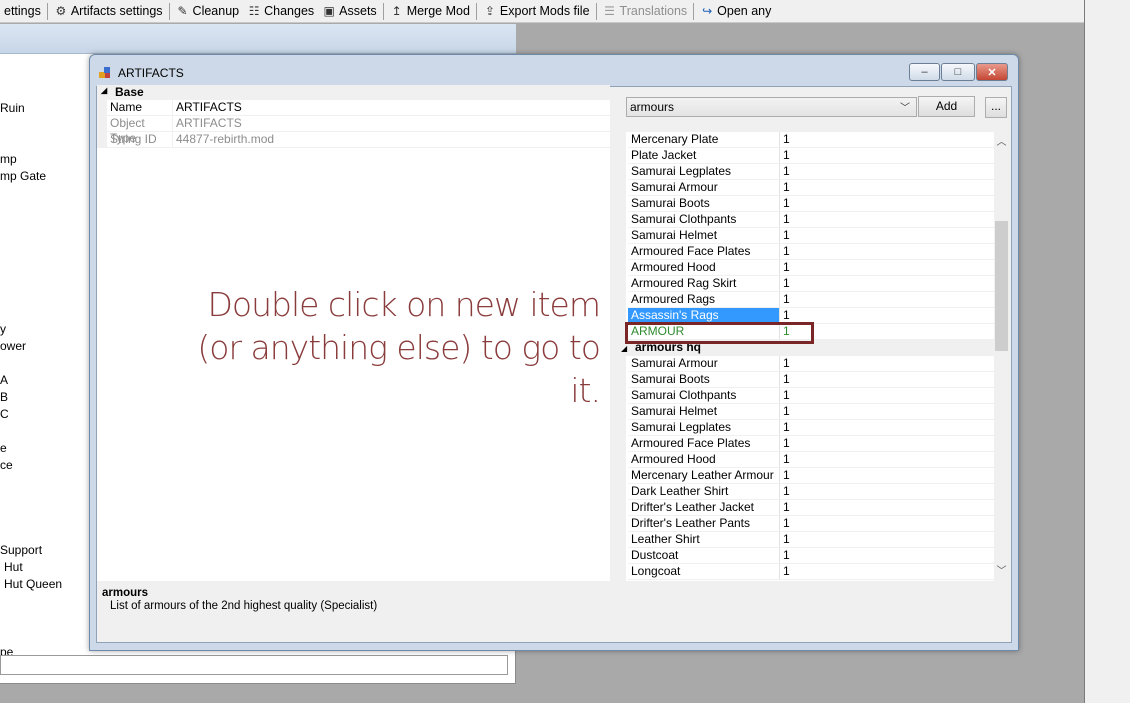  I want to click on list-item: Mercenary Leather Armour 1, so click(811, 476).